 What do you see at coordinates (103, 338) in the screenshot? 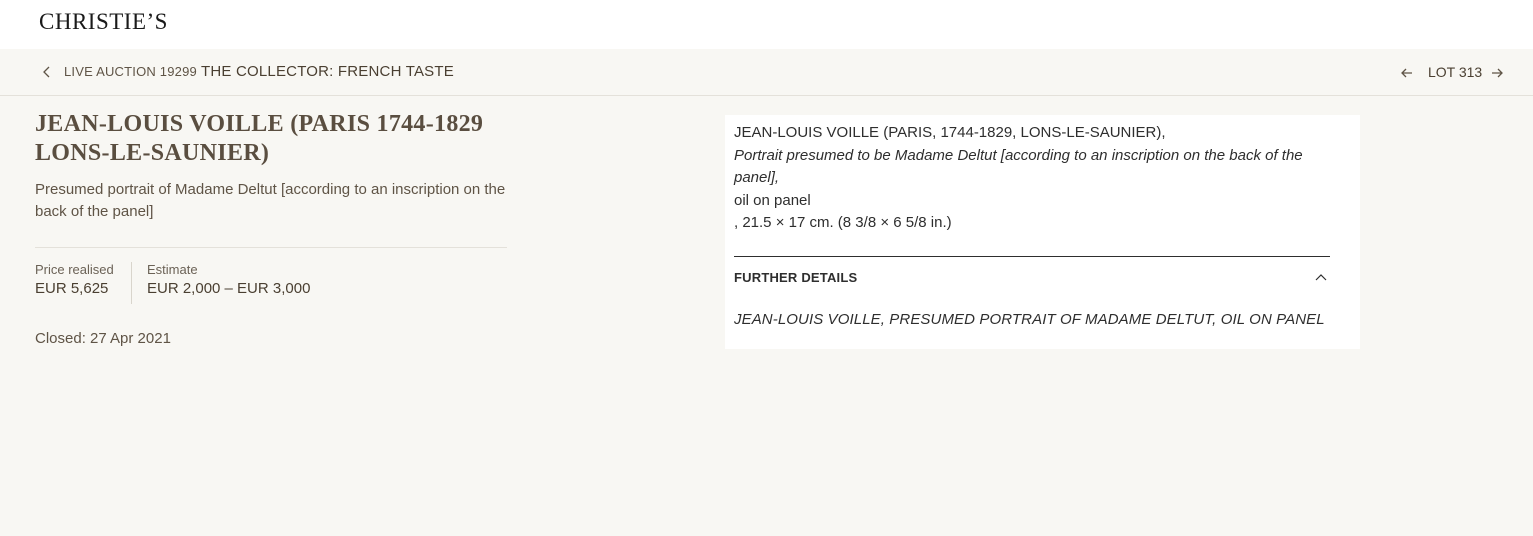
I see `closed-date: Closed: 27 Apr 2021` at bounding box center [103, 338].